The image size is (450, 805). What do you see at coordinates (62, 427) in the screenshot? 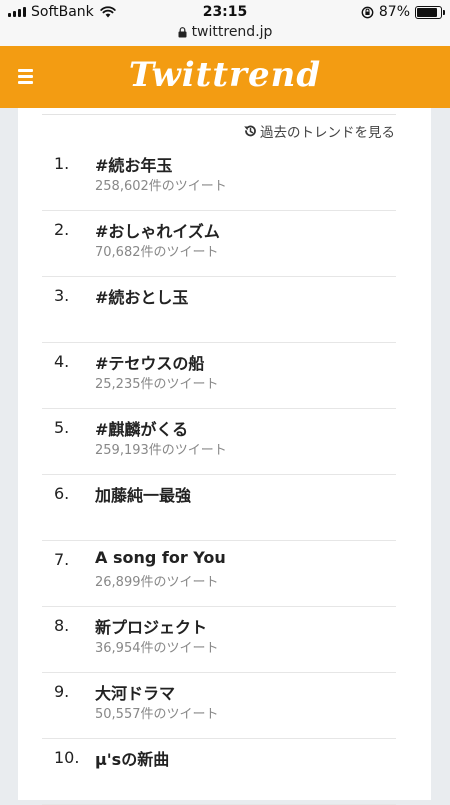
I see `trend-rank: 5.` at bounding box center [62, 427].